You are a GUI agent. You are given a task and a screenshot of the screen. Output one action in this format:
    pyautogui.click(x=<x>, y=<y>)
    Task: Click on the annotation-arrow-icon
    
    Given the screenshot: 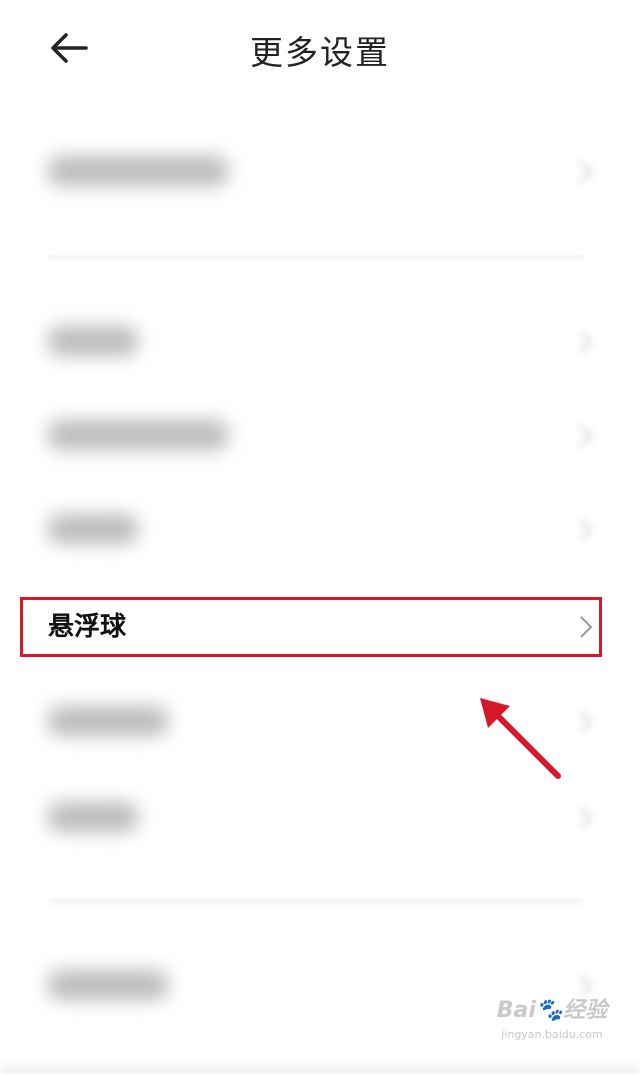 What is the action you would take?
    pyautogui.click(x=520, y=738)
    